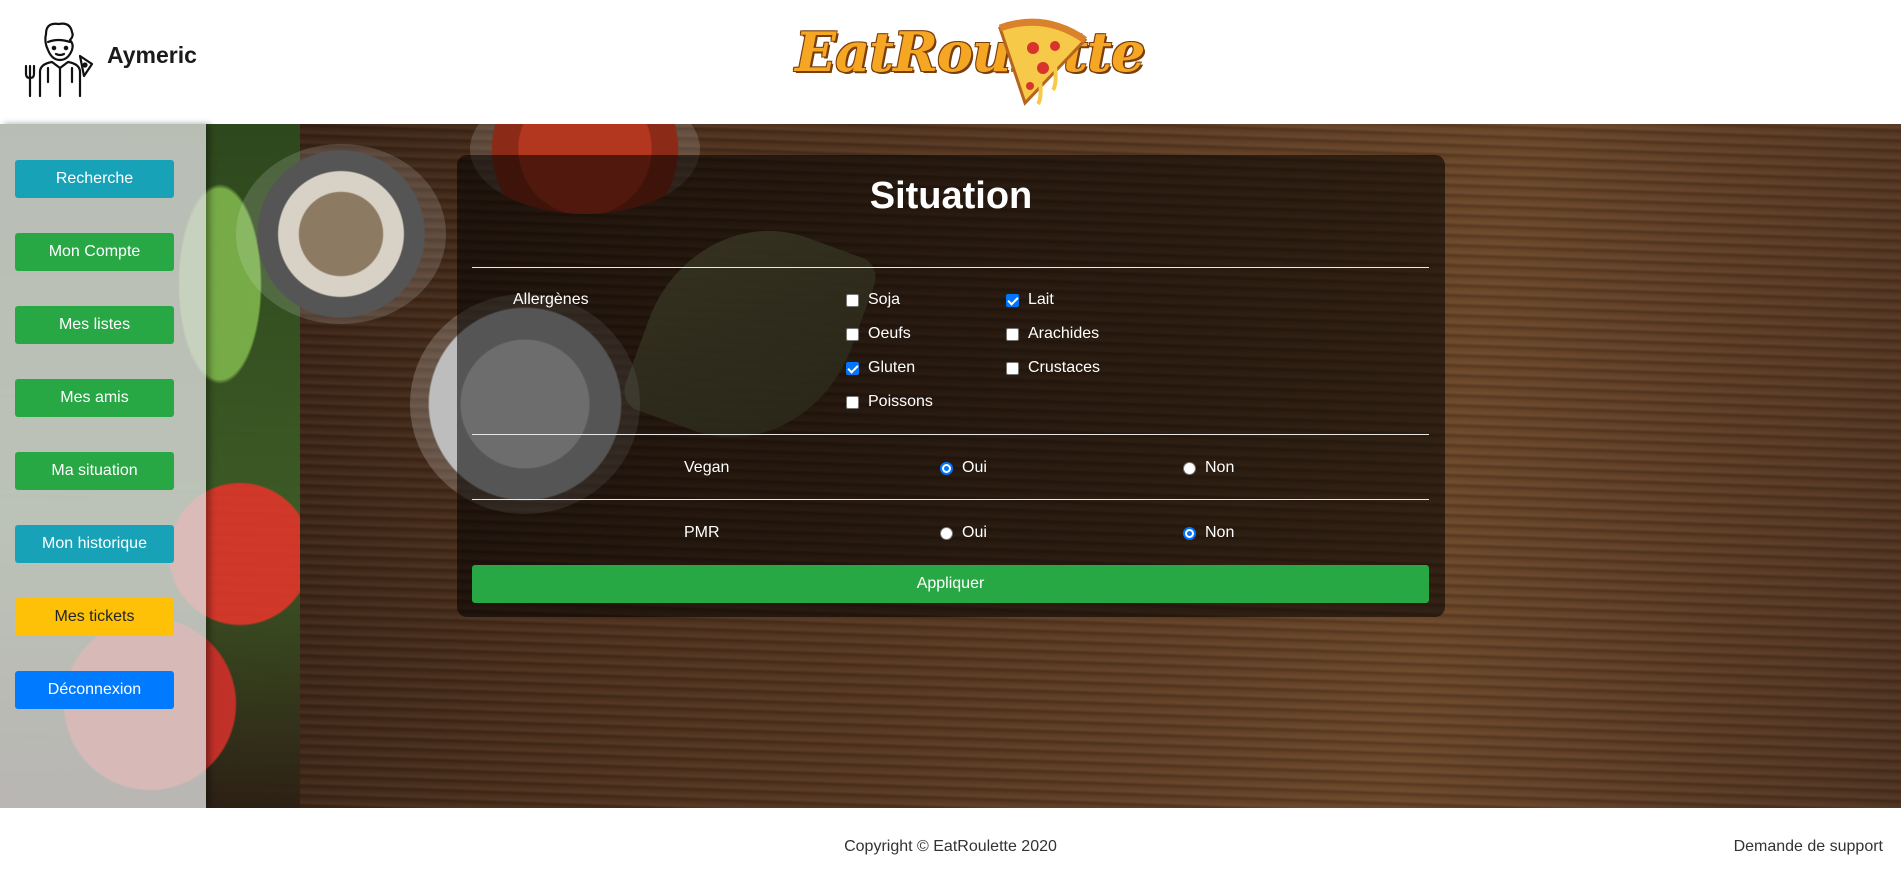  What do you see at coordinates (94, 325) in the screenshot?
I see `sidebar-item-mes-listes: Mes listes` at bounding box center [94, 325].